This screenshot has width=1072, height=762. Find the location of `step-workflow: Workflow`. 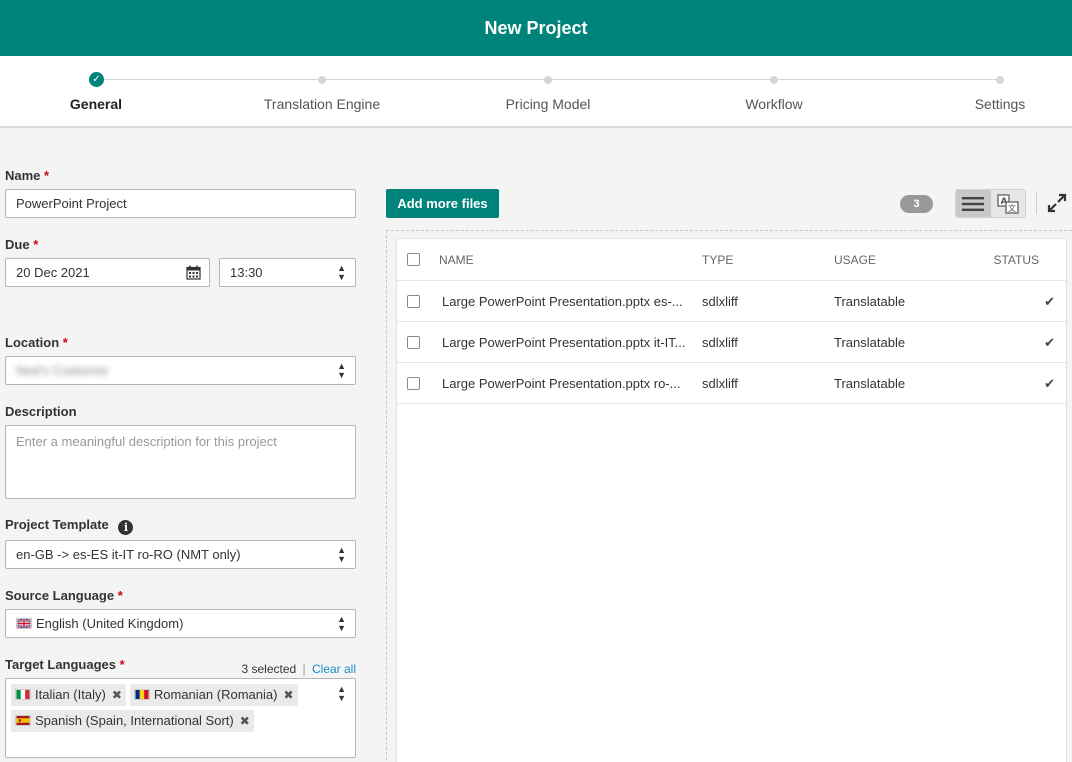

step-workflow: Workflow is located at coordinates (774, 92).